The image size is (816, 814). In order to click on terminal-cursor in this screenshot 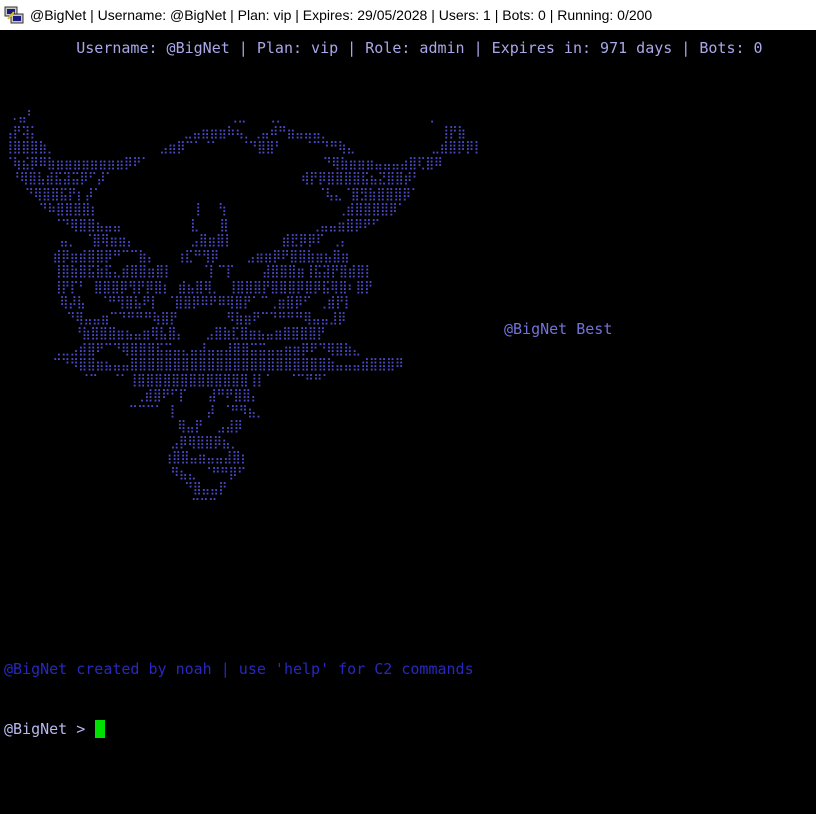, I will do `click(100, 729)`.